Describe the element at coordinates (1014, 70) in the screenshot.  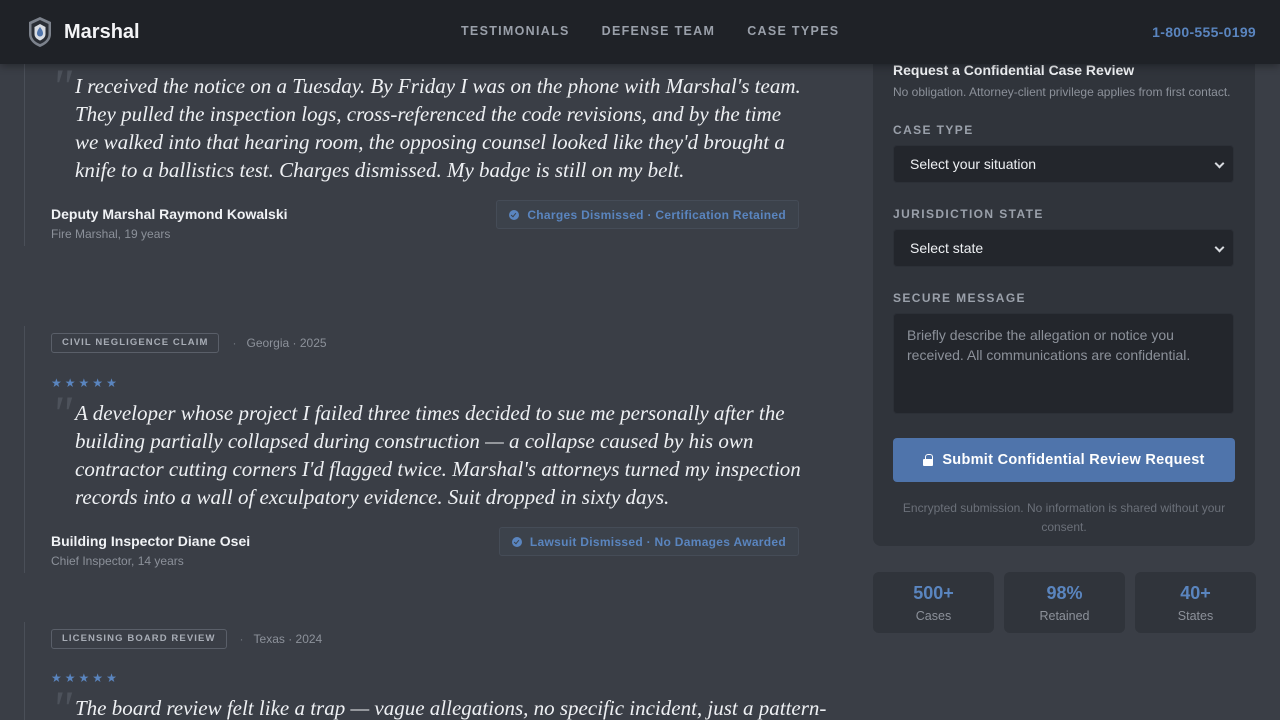
I see `form-title: Request a Confidential Case Review` at that location.